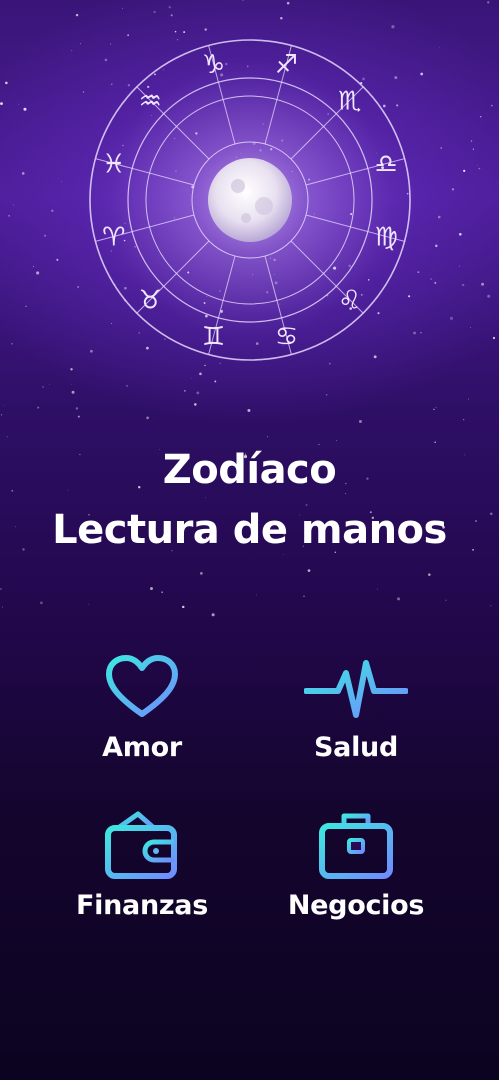  Describe the element at coordinates (349, 101) in the screenshot. I see `zodiac-sign-icon: ♏` at that location.